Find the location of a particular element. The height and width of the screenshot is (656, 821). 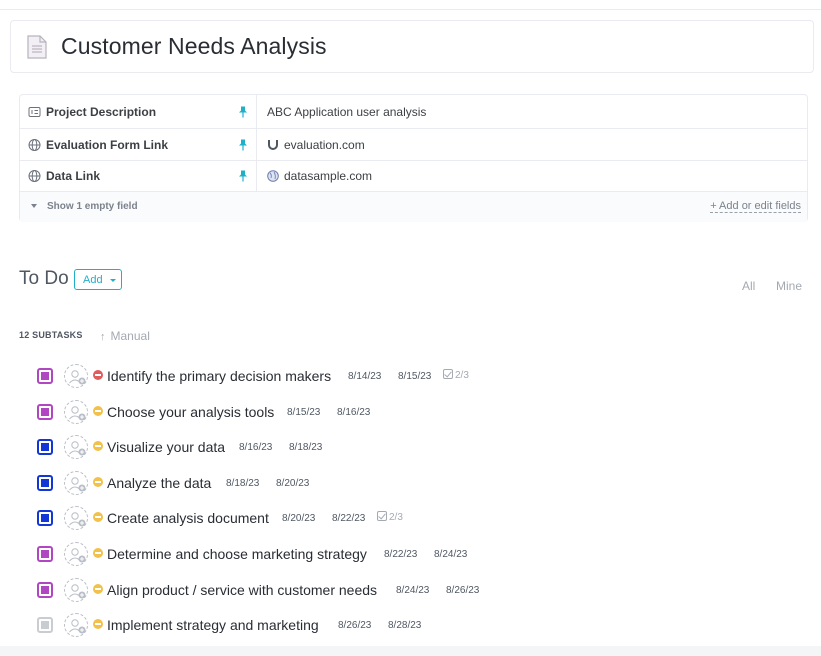

due-date: 8/18/23 is located at coordinates (305, 447).